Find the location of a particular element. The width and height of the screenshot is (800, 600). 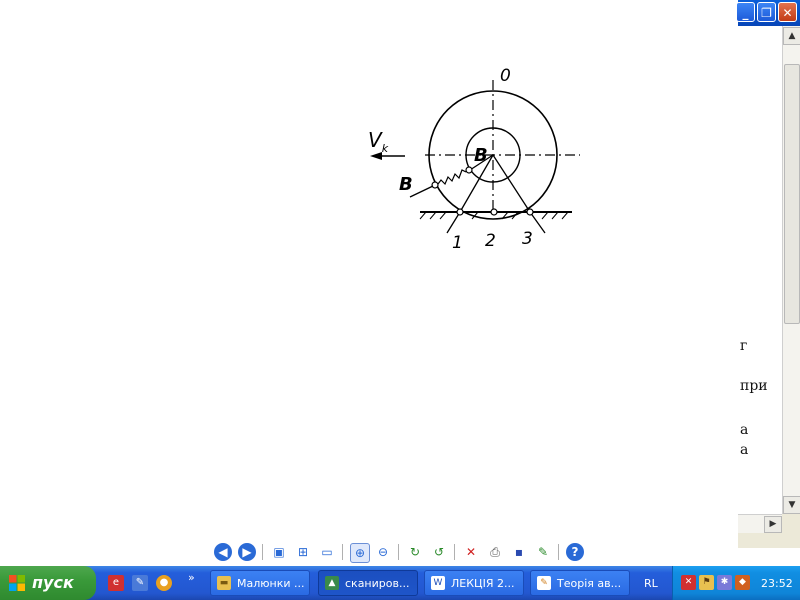

scroll-up-arrow: ▲ is located at coordinates (791, 36).